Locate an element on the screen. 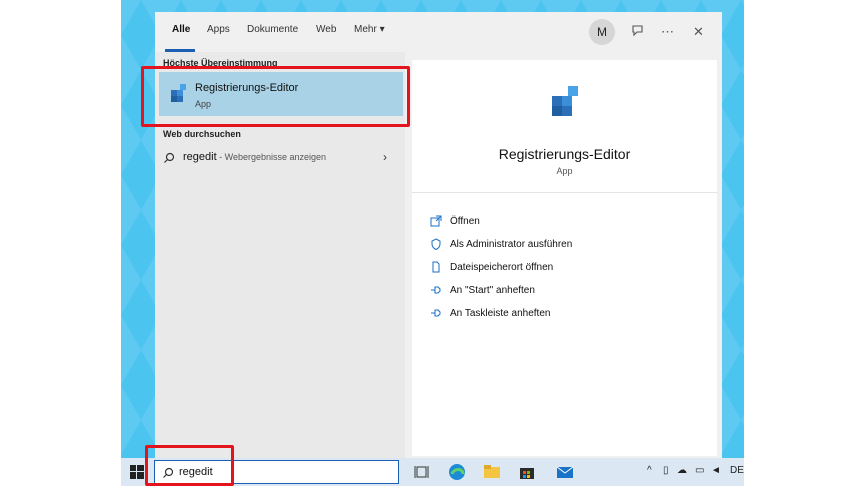  action-run-as-admin-label: Als Administrator ausführen is located at coordinates (511, 244).